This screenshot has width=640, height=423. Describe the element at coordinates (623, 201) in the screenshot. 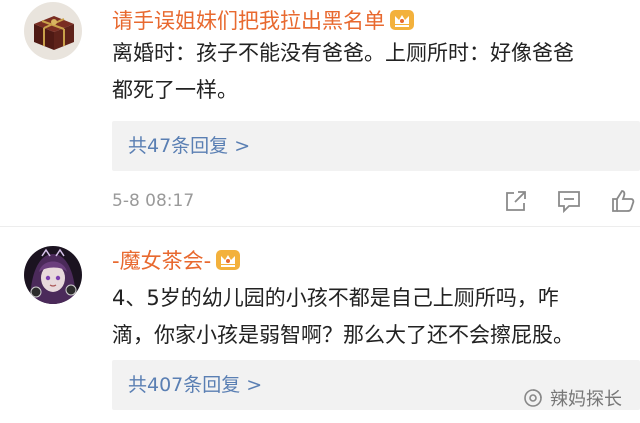

I see `like-icon` at that location.